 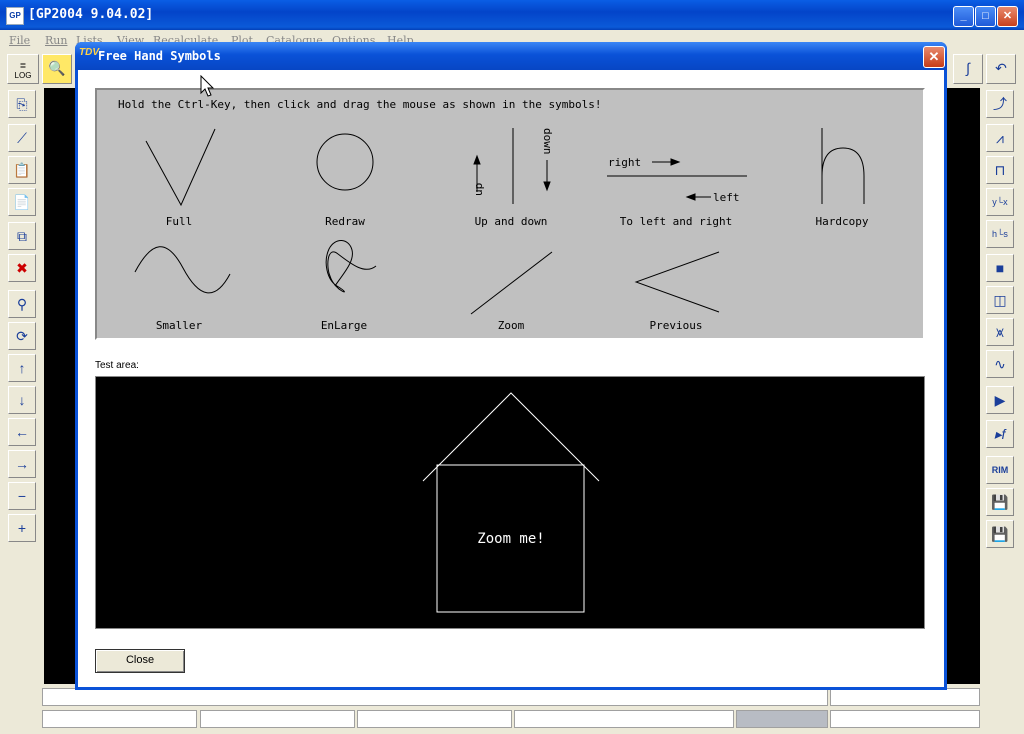 What do you see at coordinates (140, 661) in the screenshot?
I see `close-button: Close` at bounding box center [140, 661].